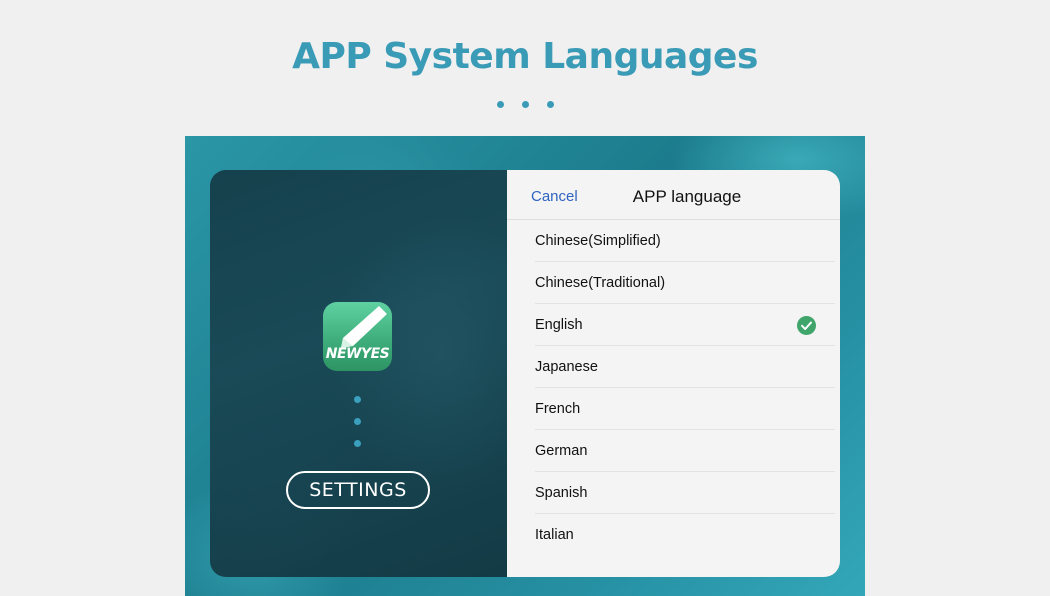 This screenshot has height=596, width=1050. What do you see at coordinates (687, 196) in the screenshot?
I see `sheet-title: APP language` at bounding box center [687, 196].